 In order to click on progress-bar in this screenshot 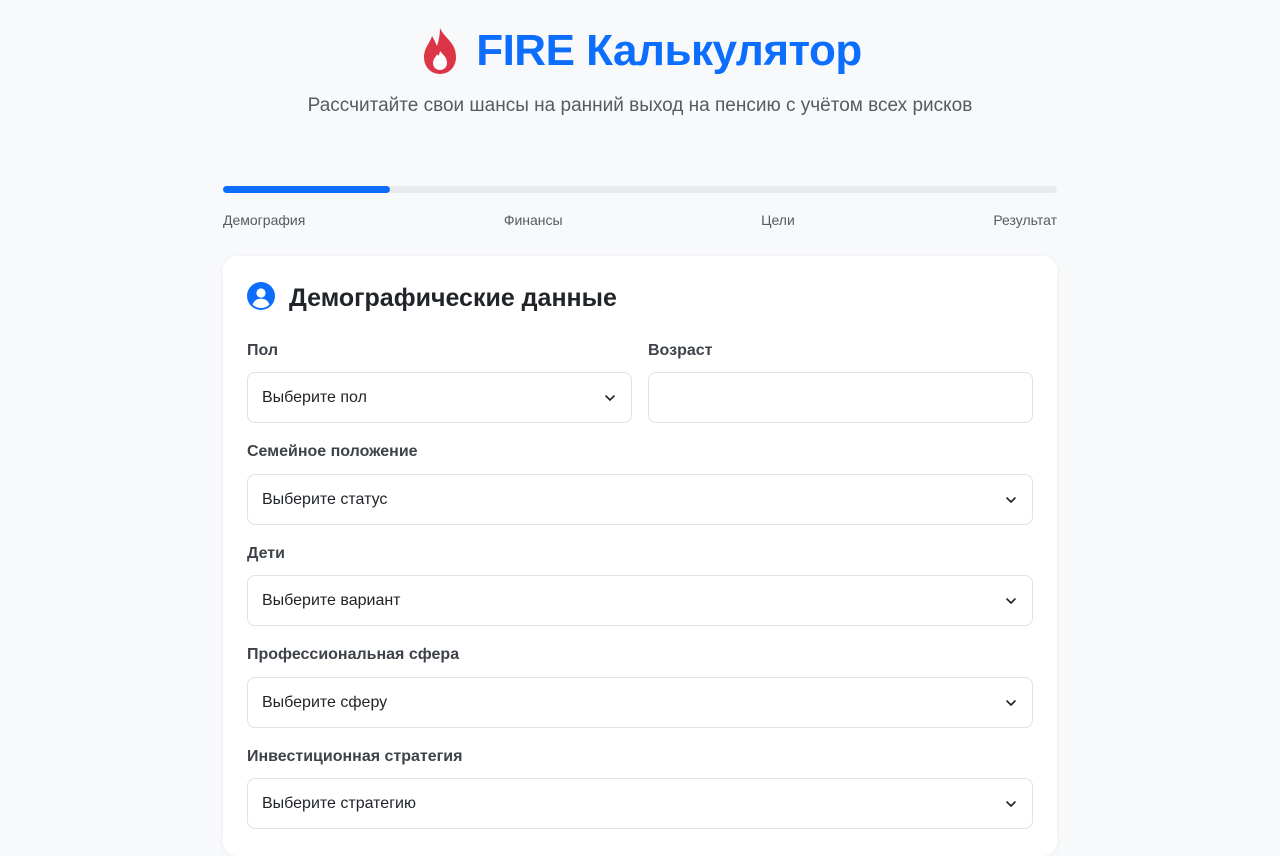, I will do `click(640, 189)`.